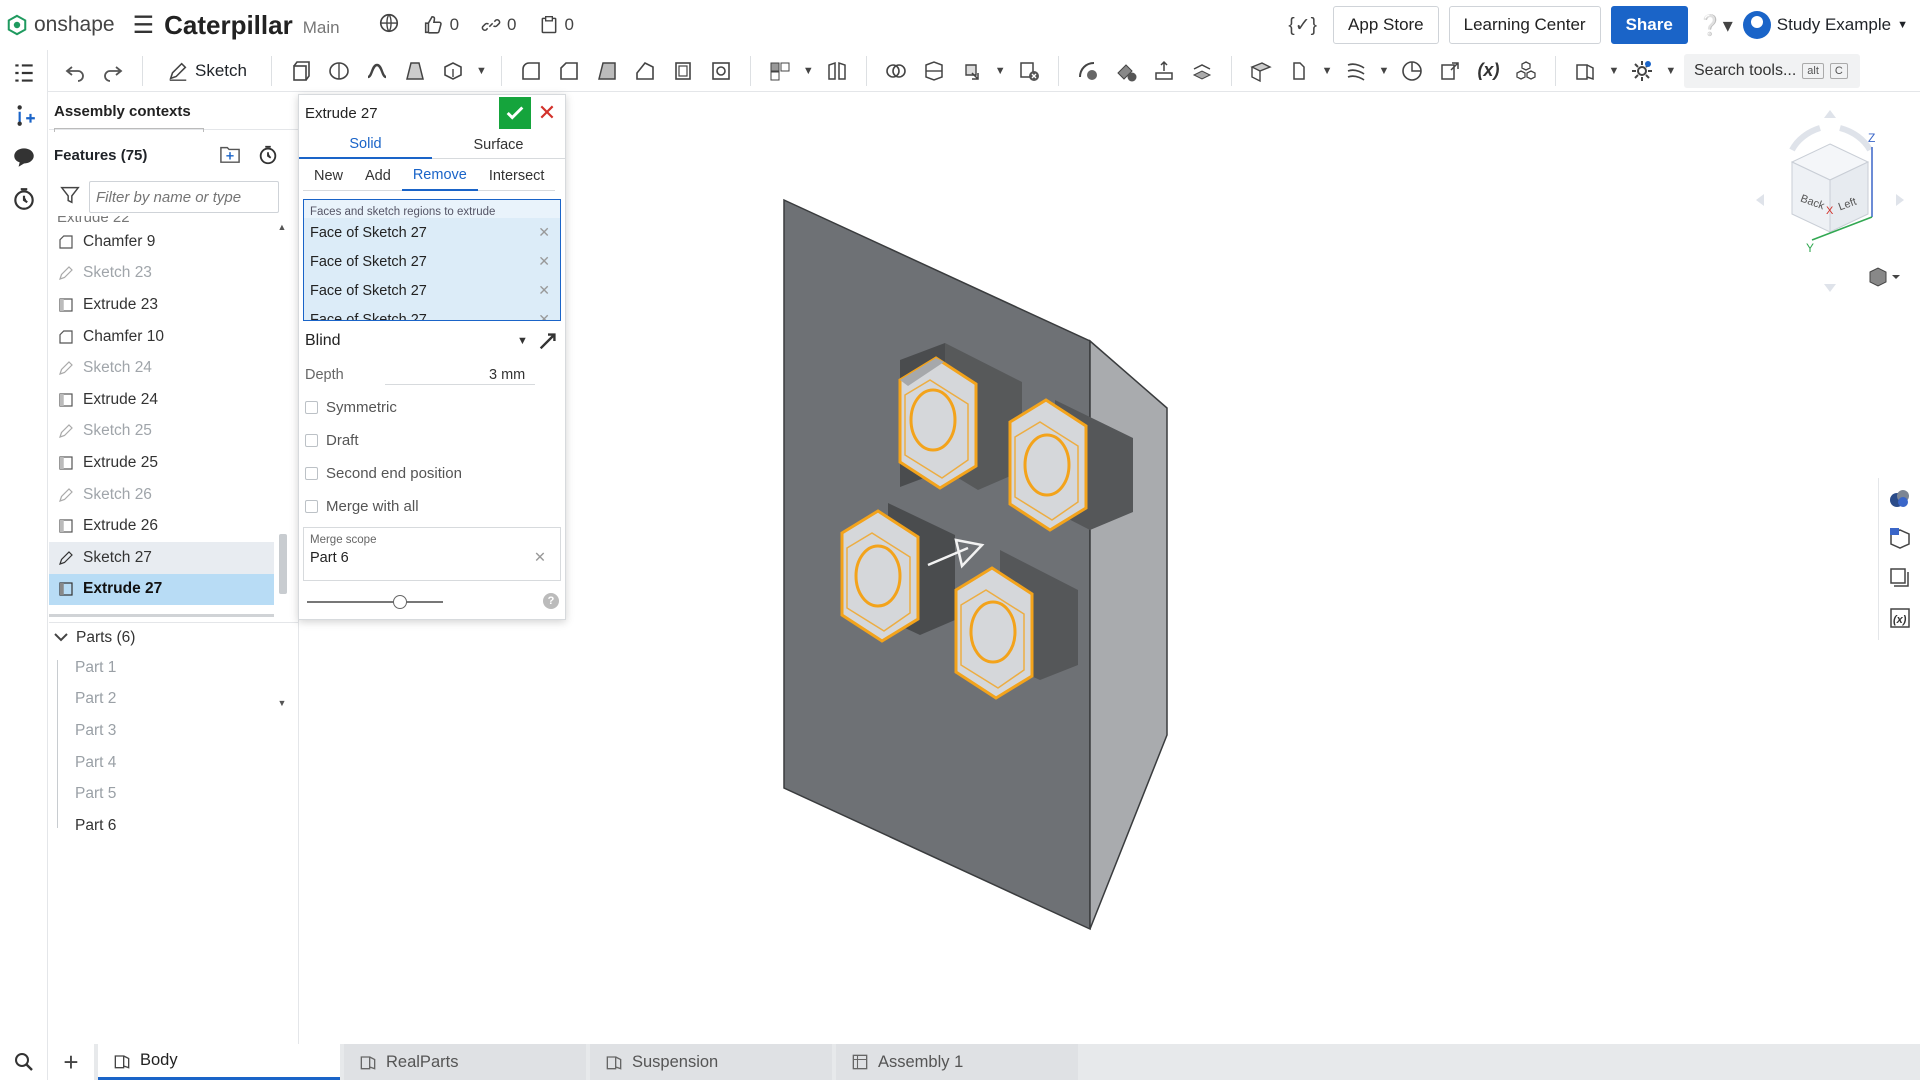 This screenshot has width=1920, height=1080. What do you see at coordinates (540, 558) in the screenshot?
I see `remove-scope-icon: ✕` at bounding box center [540, 558].